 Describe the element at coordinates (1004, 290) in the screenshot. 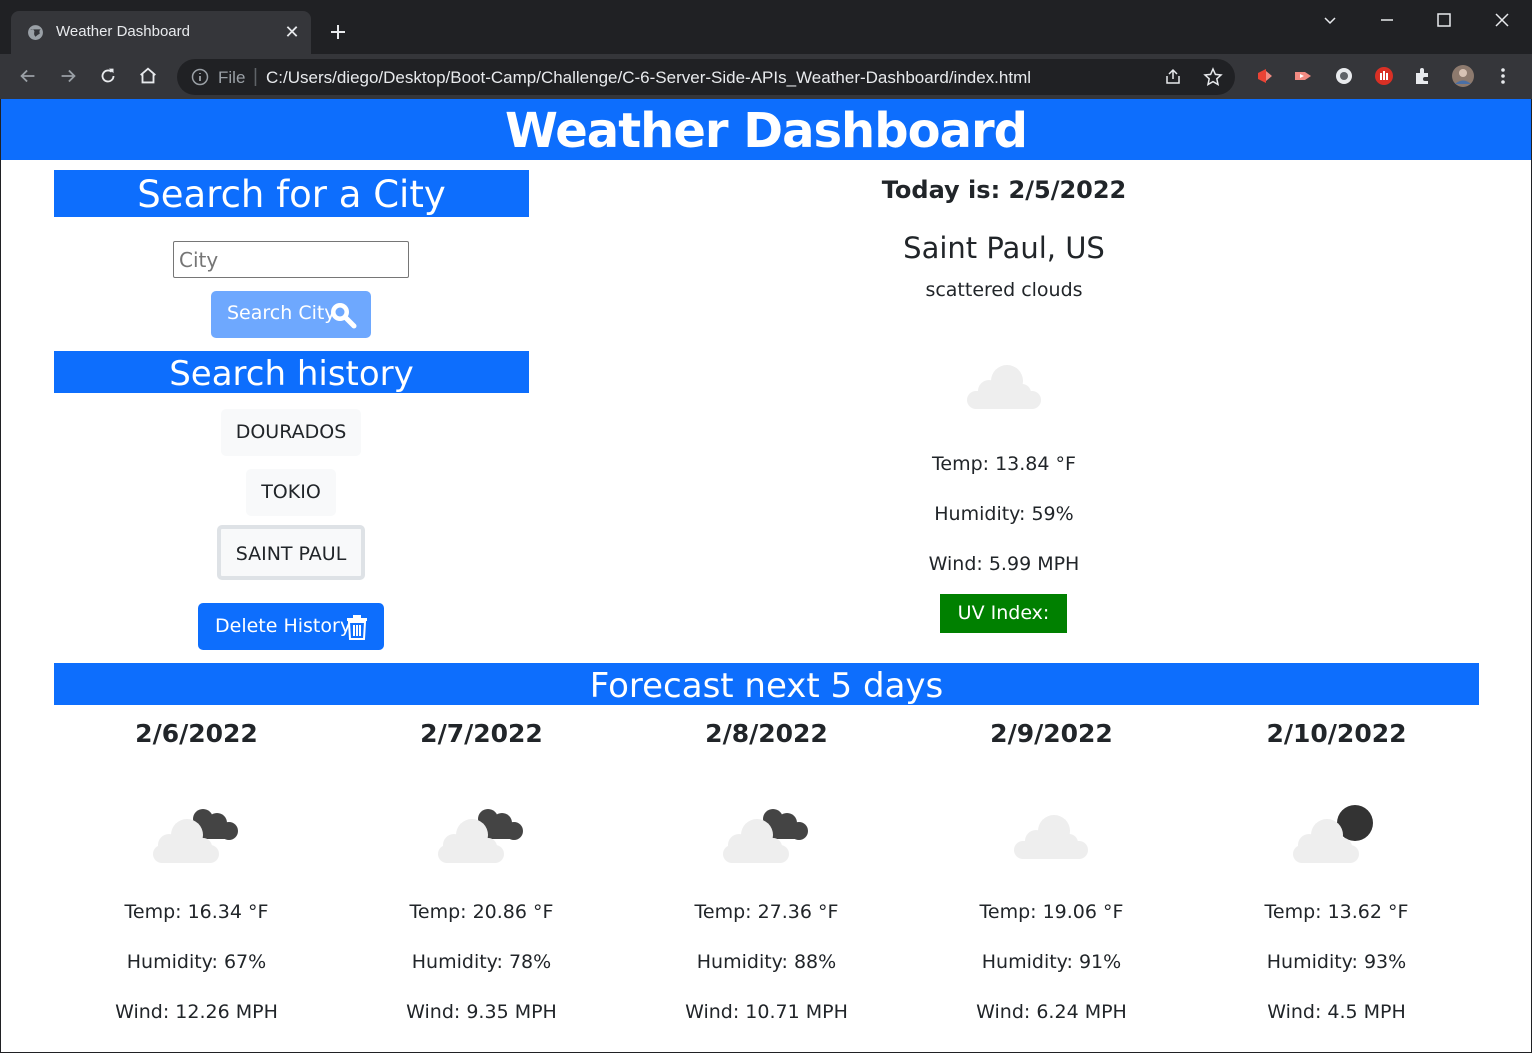

I see `current-condition: scattered clouds` at that location.